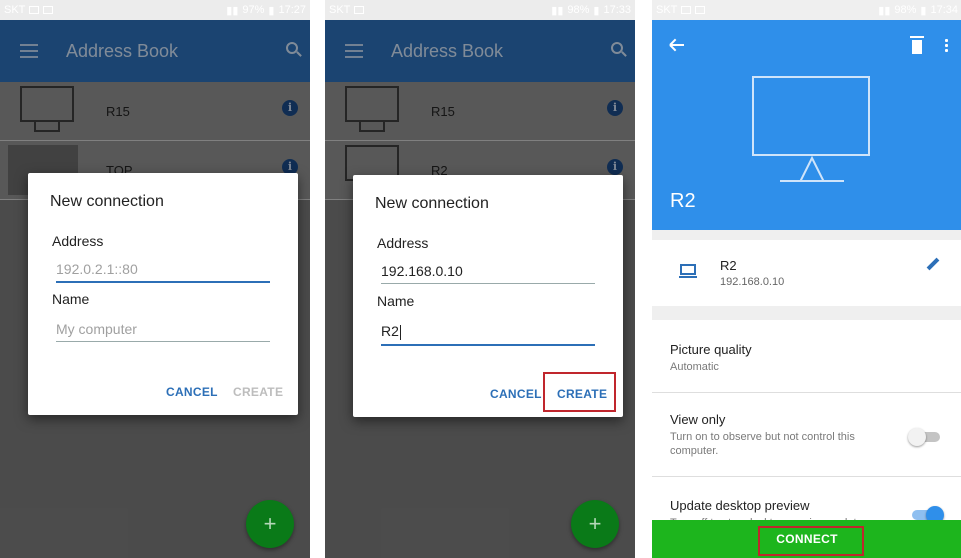  I want to click on connection-name: R2, so click(728, 265).